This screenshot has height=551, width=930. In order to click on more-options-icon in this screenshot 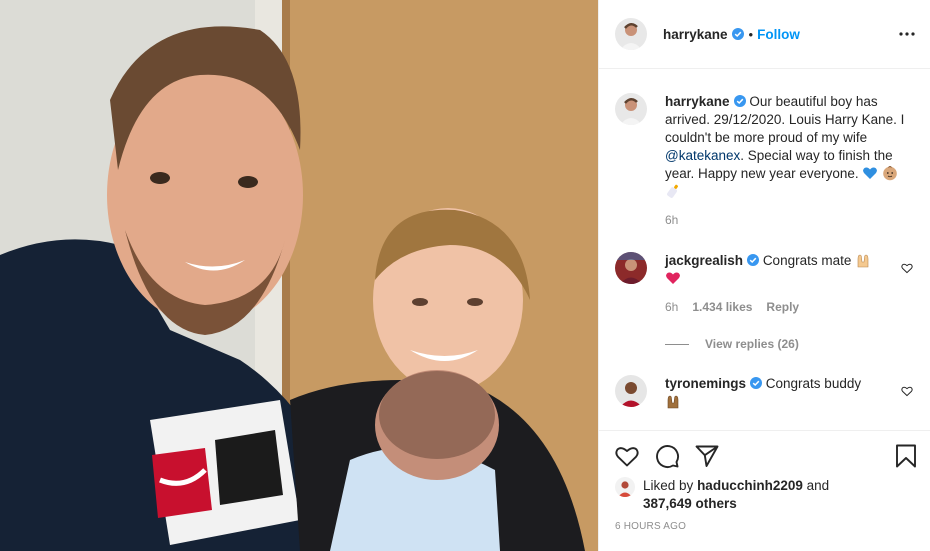, I will do `click(907, 34)`.